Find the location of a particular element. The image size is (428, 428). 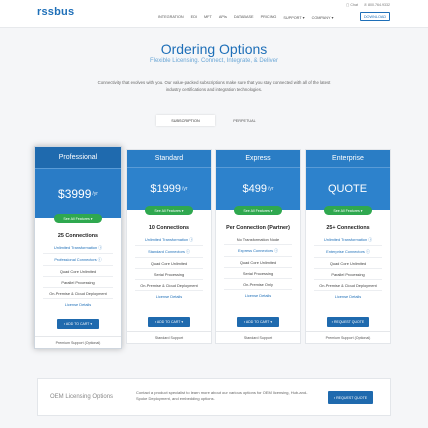

chat-link: ▢ Chat is located at coordinates (352, 5).